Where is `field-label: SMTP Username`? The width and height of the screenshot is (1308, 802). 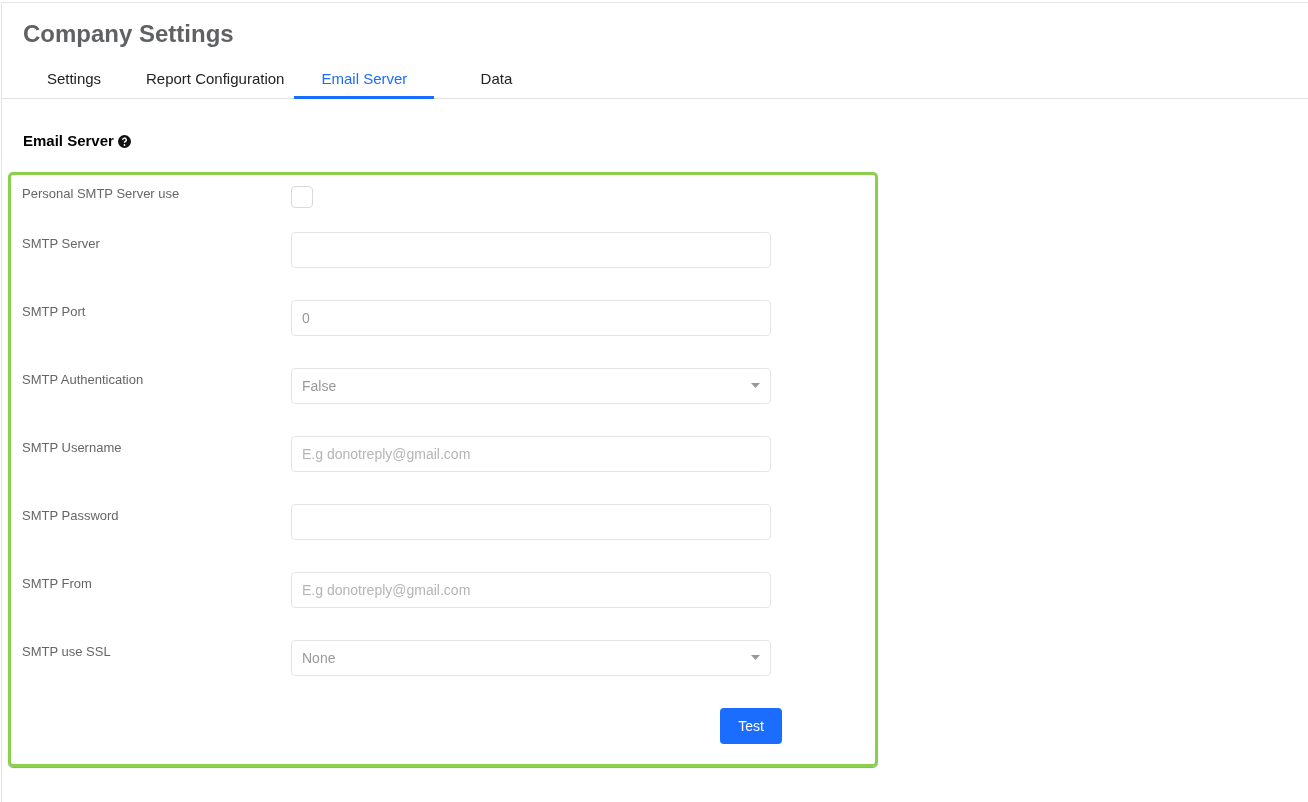
field-label: SMTP Username is located at coordinates (72, 447).